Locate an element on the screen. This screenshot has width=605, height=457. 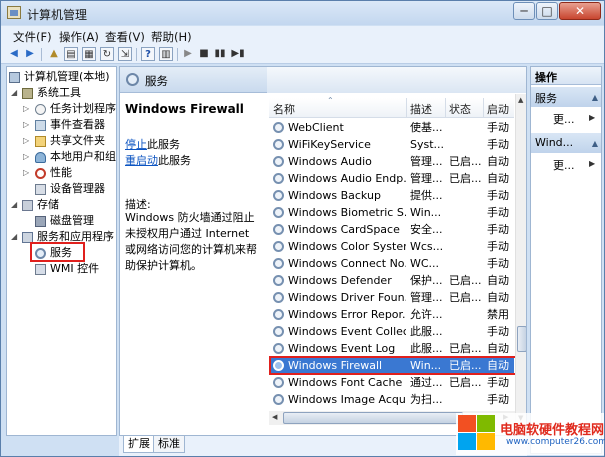
vertical-scroll-thumb is located at coordinates (521, 339).